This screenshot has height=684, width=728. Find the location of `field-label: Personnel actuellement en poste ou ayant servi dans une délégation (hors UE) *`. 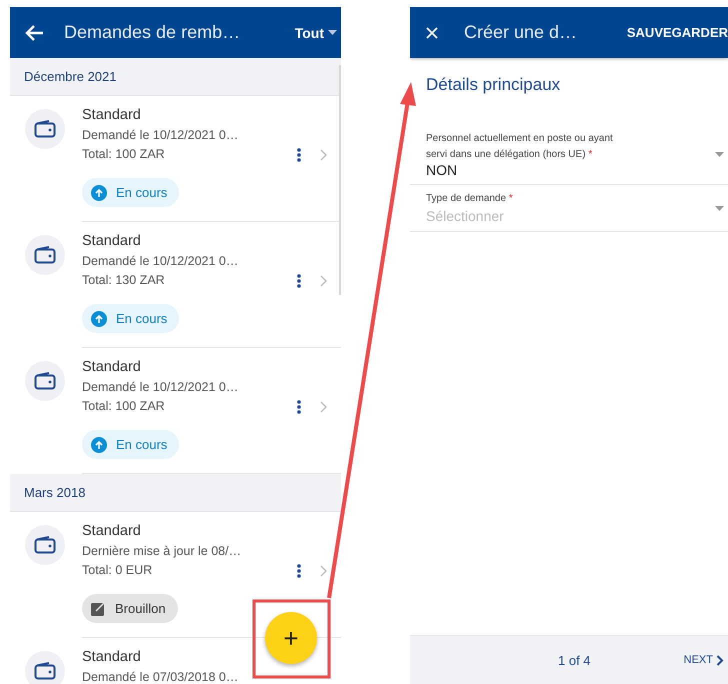

field-label: Personnel actuellement en poste ou ayant servi dans une délégation (hors UE) * is located at coordinates (520, 147).